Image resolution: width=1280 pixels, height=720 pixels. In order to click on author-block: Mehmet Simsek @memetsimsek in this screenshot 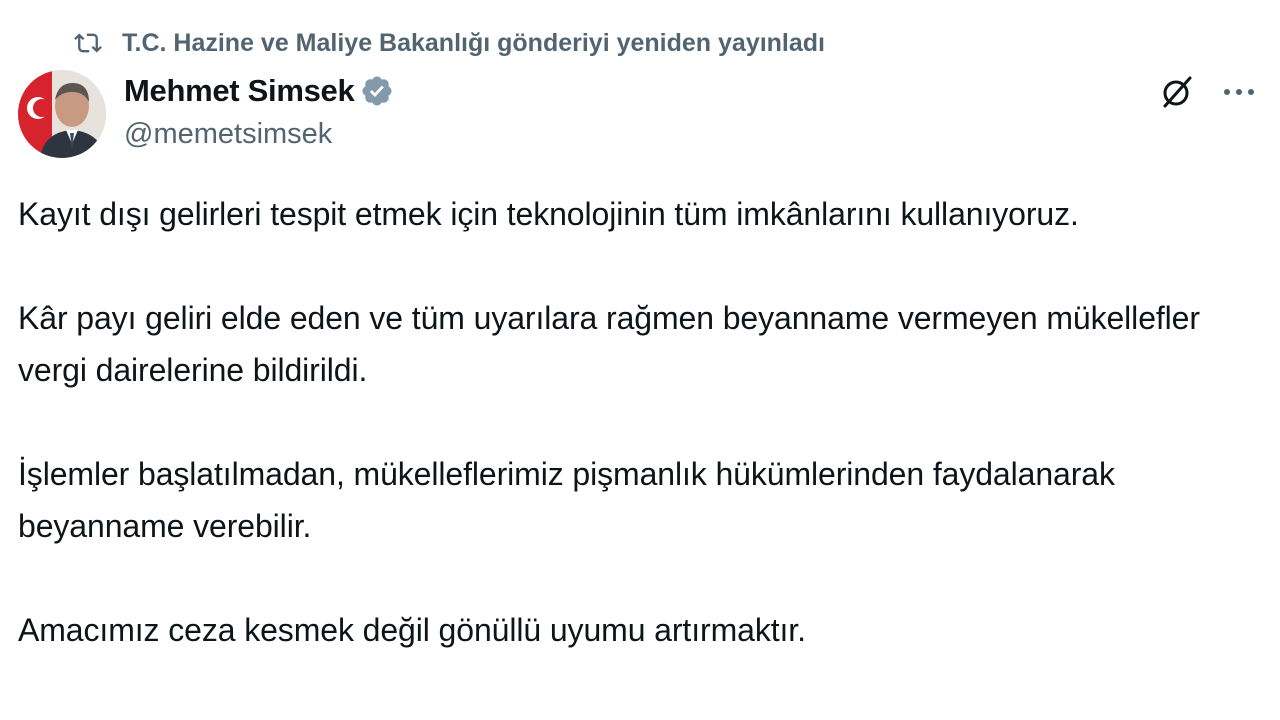, I will do `click(259, 110)`.